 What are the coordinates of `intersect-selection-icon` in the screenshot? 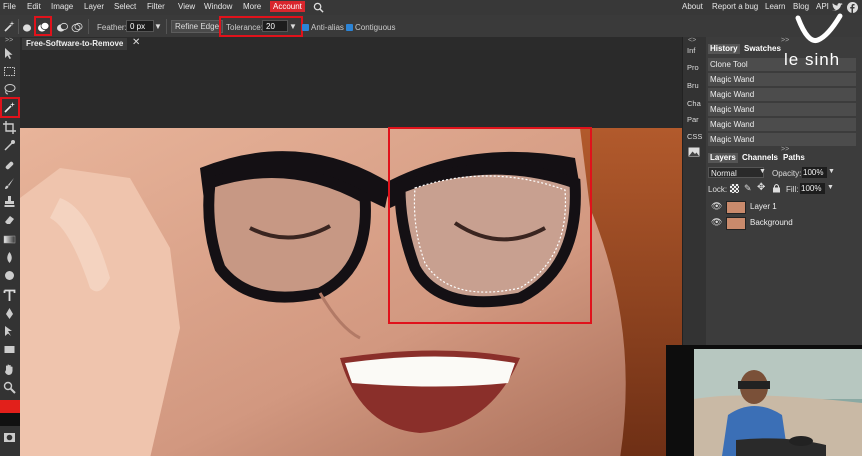 It's located at (77, 27).